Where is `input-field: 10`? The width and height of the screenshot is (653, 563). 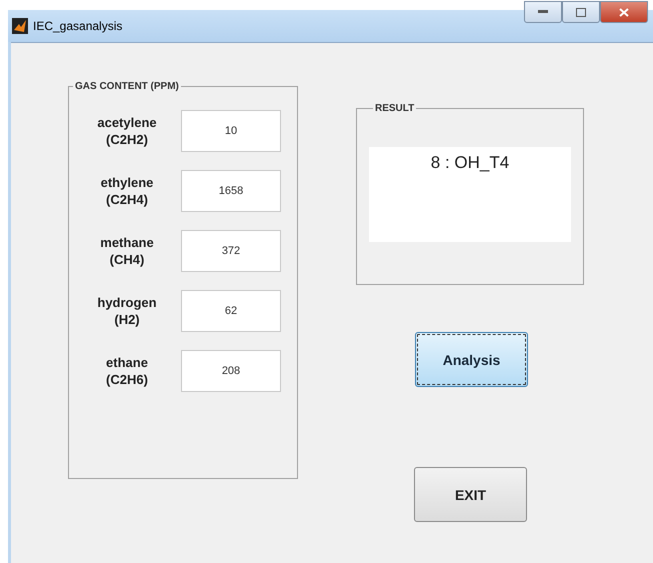 input-field: 10 is located at coordinates (231, 131).